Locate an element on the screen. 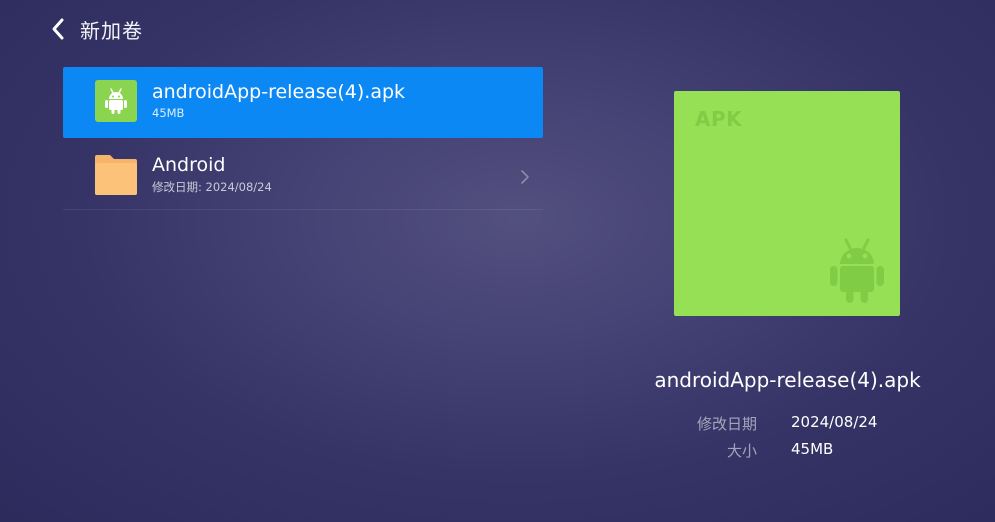 The image size is (995, 522). header: 新加卷 is located at coordinates (94, 29).